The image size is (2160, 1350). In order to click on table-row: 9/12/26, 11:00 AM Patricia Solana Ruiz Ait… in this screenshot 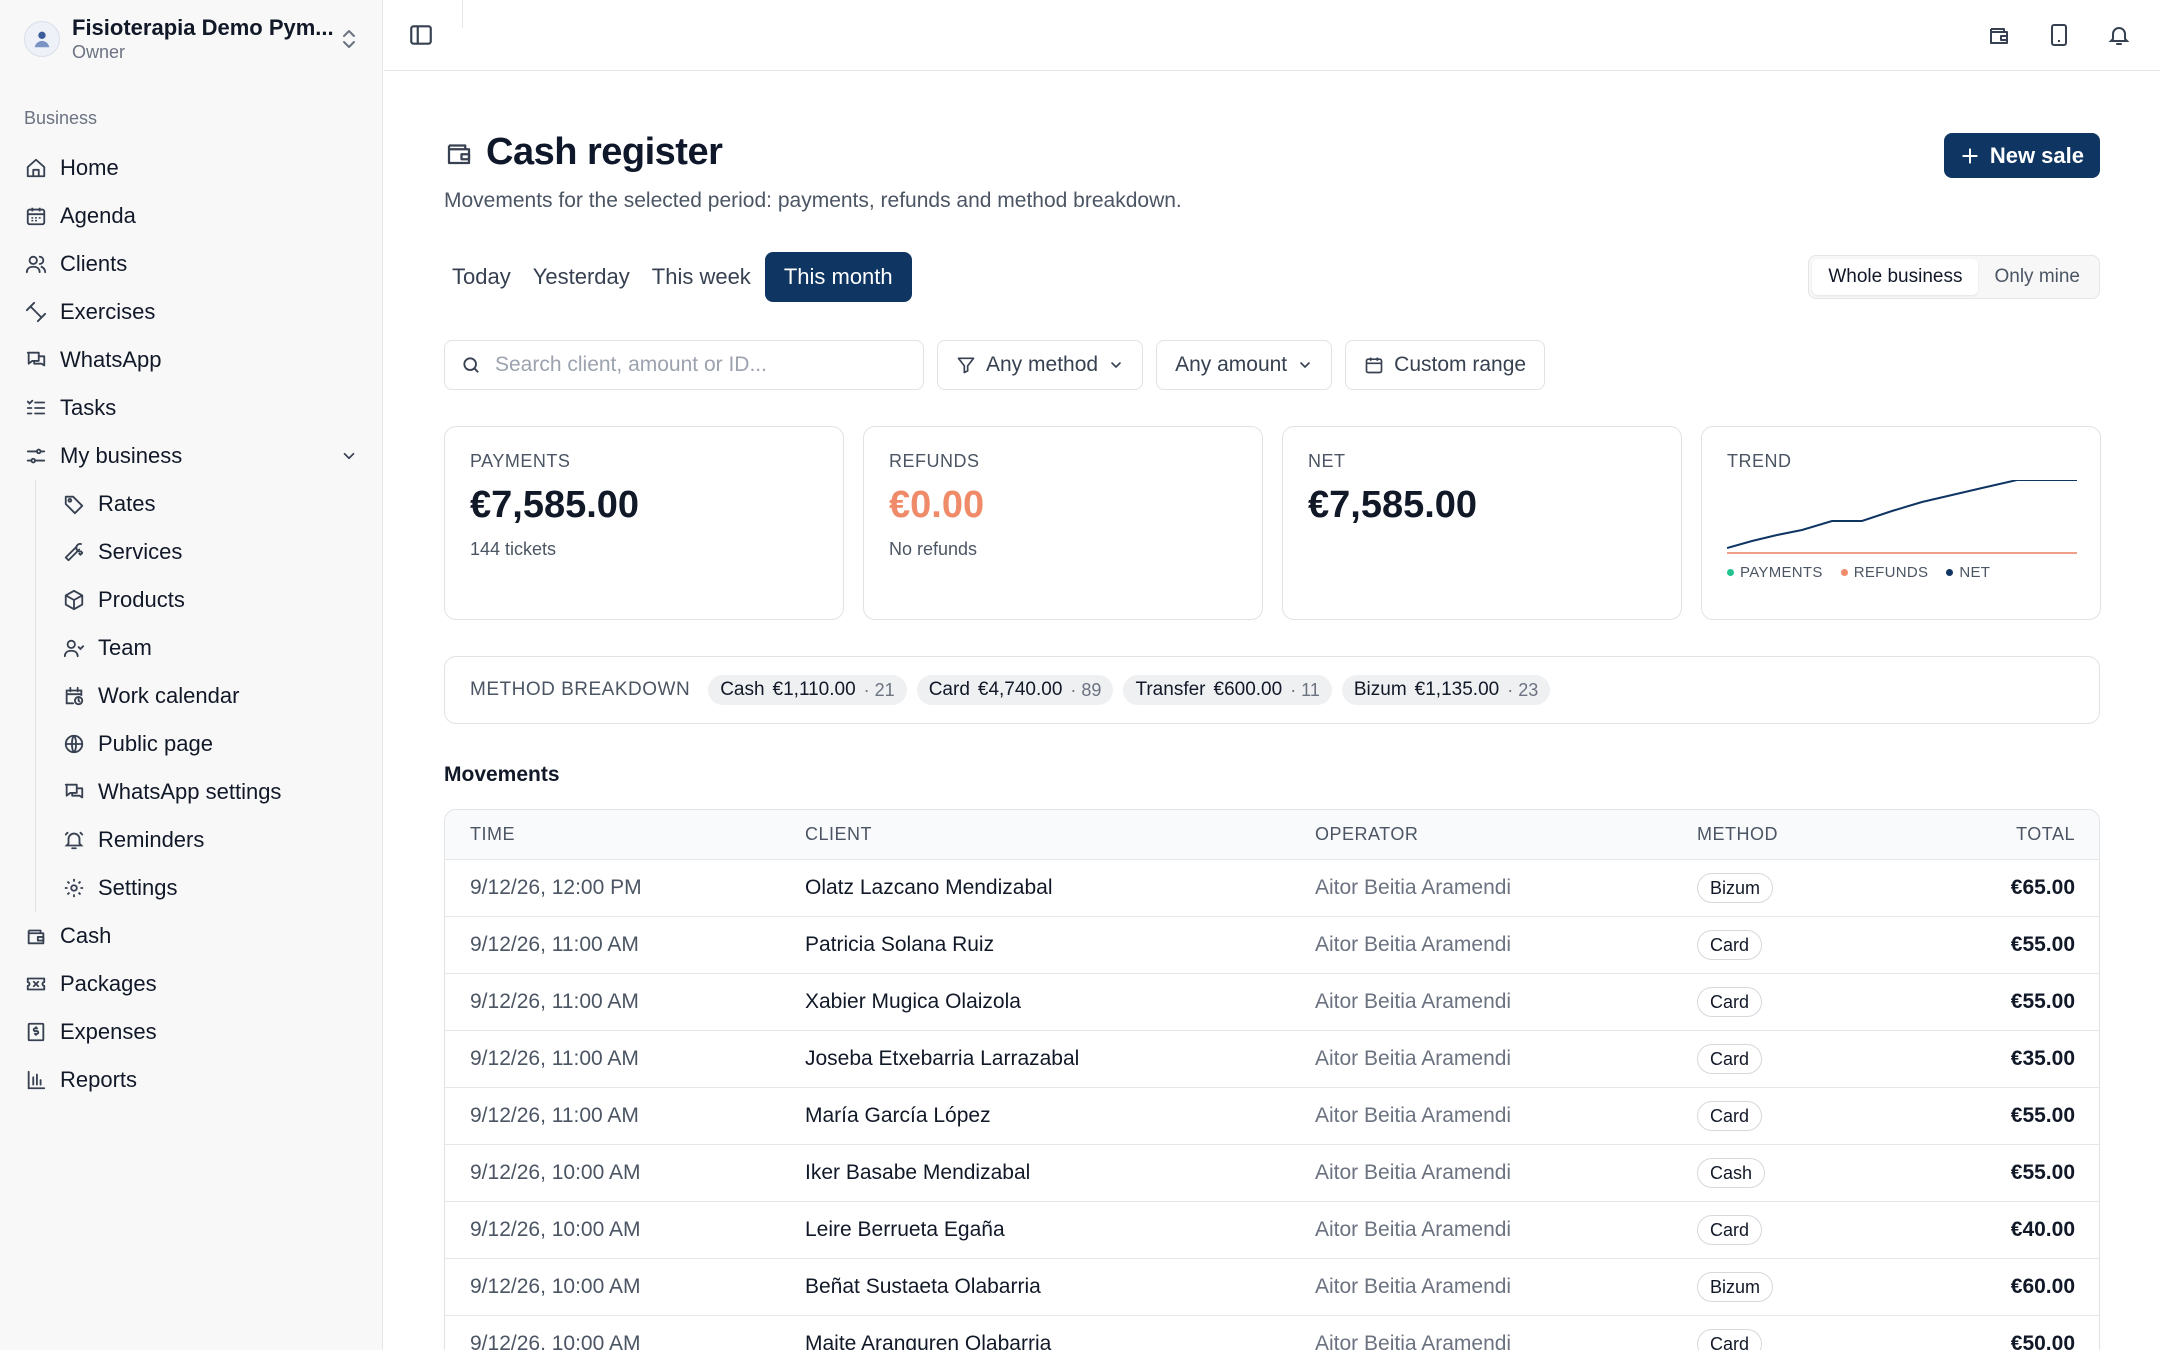, I will do `click(1272, 945)`.